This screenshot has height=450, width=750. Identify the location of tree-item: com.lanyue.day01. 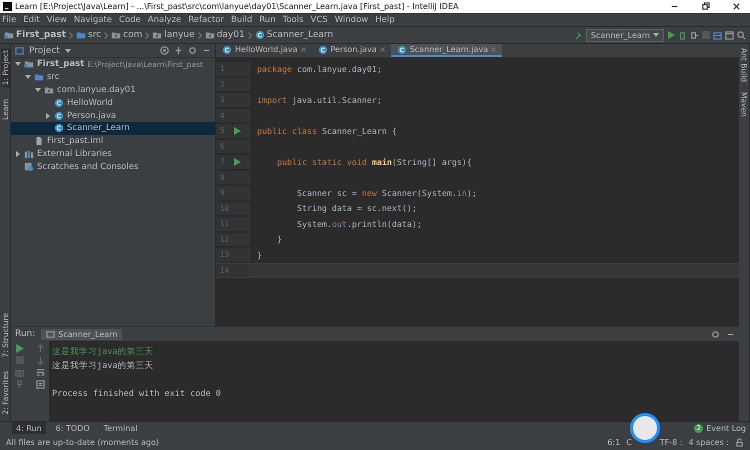
(113, 90).